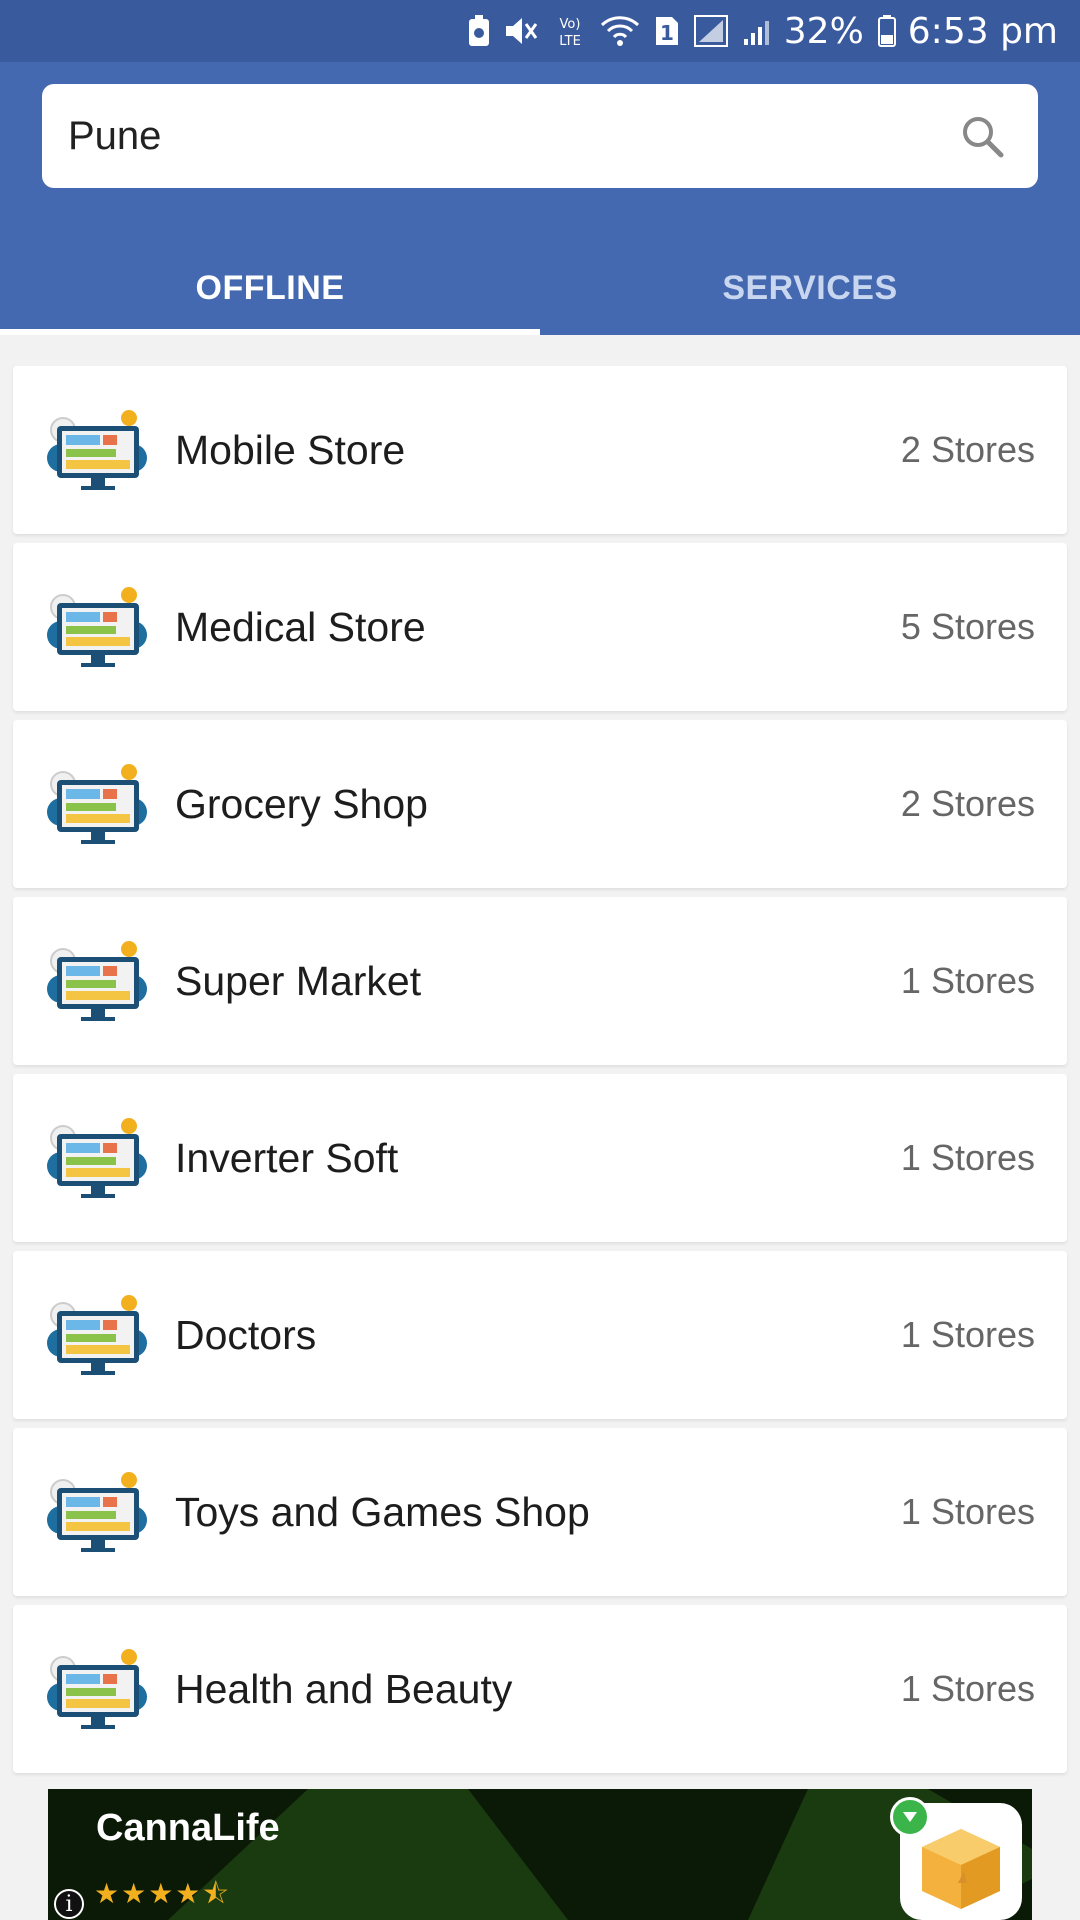 This screenshot has height=1920, width=1080. I want to click on volte-top-label: Vo), so click(569, 24).